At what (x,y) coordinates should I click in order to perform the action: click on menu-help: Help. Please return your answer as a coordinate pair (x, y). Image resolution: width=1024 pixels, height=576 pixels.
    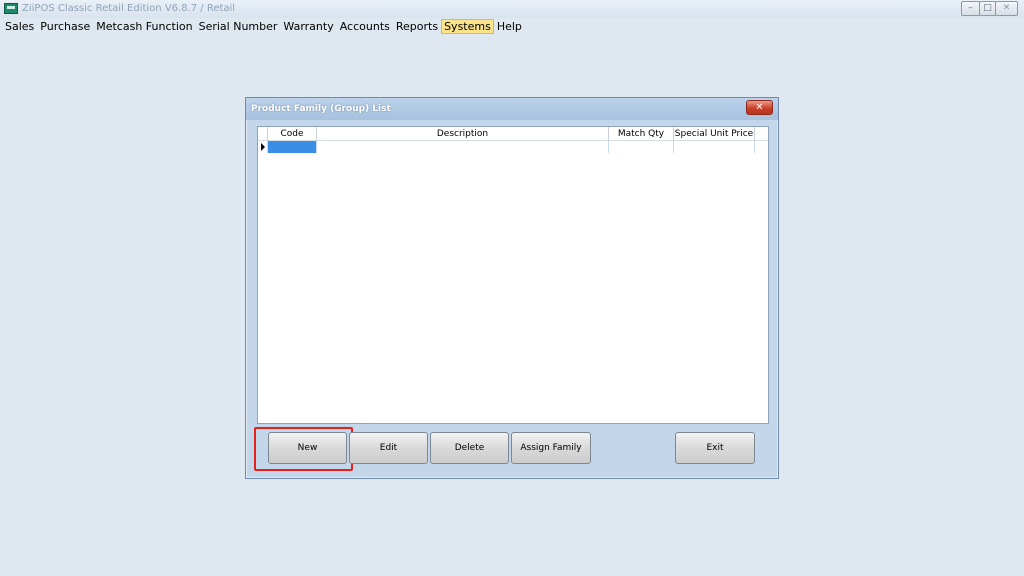
    Looking at the image, I should click on (509, 26).